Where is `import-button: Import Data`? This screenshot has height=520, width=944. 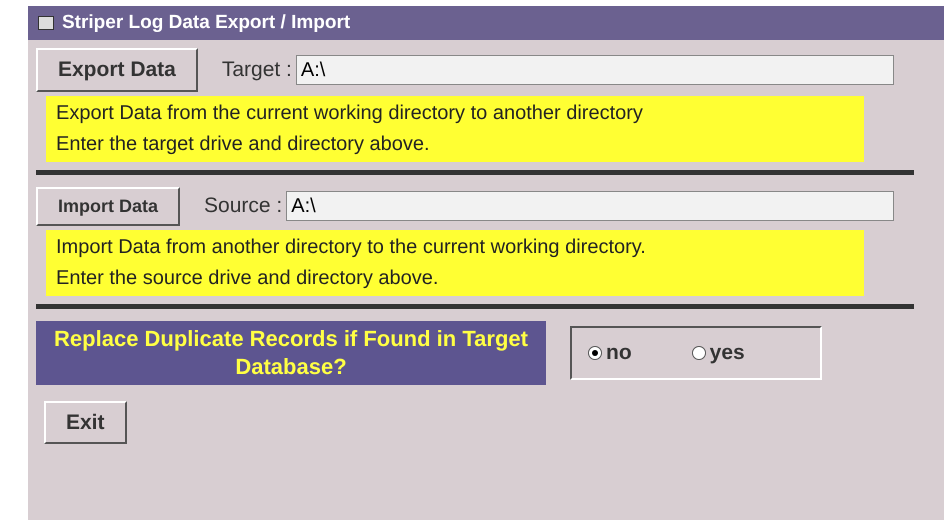 import-button: Import Data is located at coordinates (108, 206).